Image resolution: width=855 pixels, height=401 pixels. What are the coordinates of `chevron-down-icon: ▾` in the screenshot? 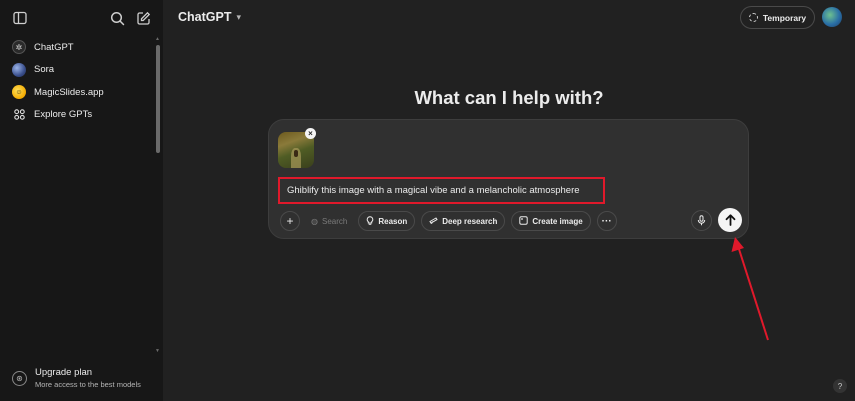 It's located at (239, 16).